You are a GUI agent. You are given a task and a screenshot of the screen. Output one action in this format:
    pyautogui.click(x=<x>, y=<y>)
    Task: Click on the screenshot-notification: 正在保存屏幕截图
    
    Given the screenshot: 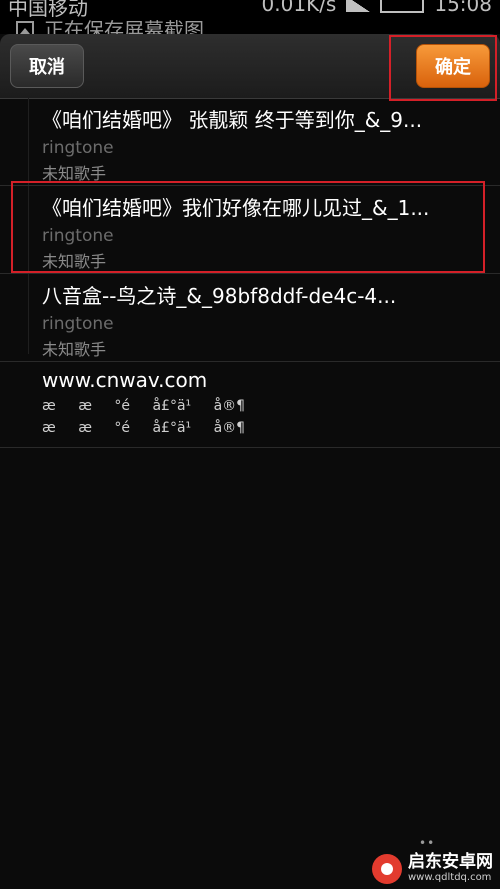 What is the action you would take?
    pyautogui.click(x=110, y=24)
    